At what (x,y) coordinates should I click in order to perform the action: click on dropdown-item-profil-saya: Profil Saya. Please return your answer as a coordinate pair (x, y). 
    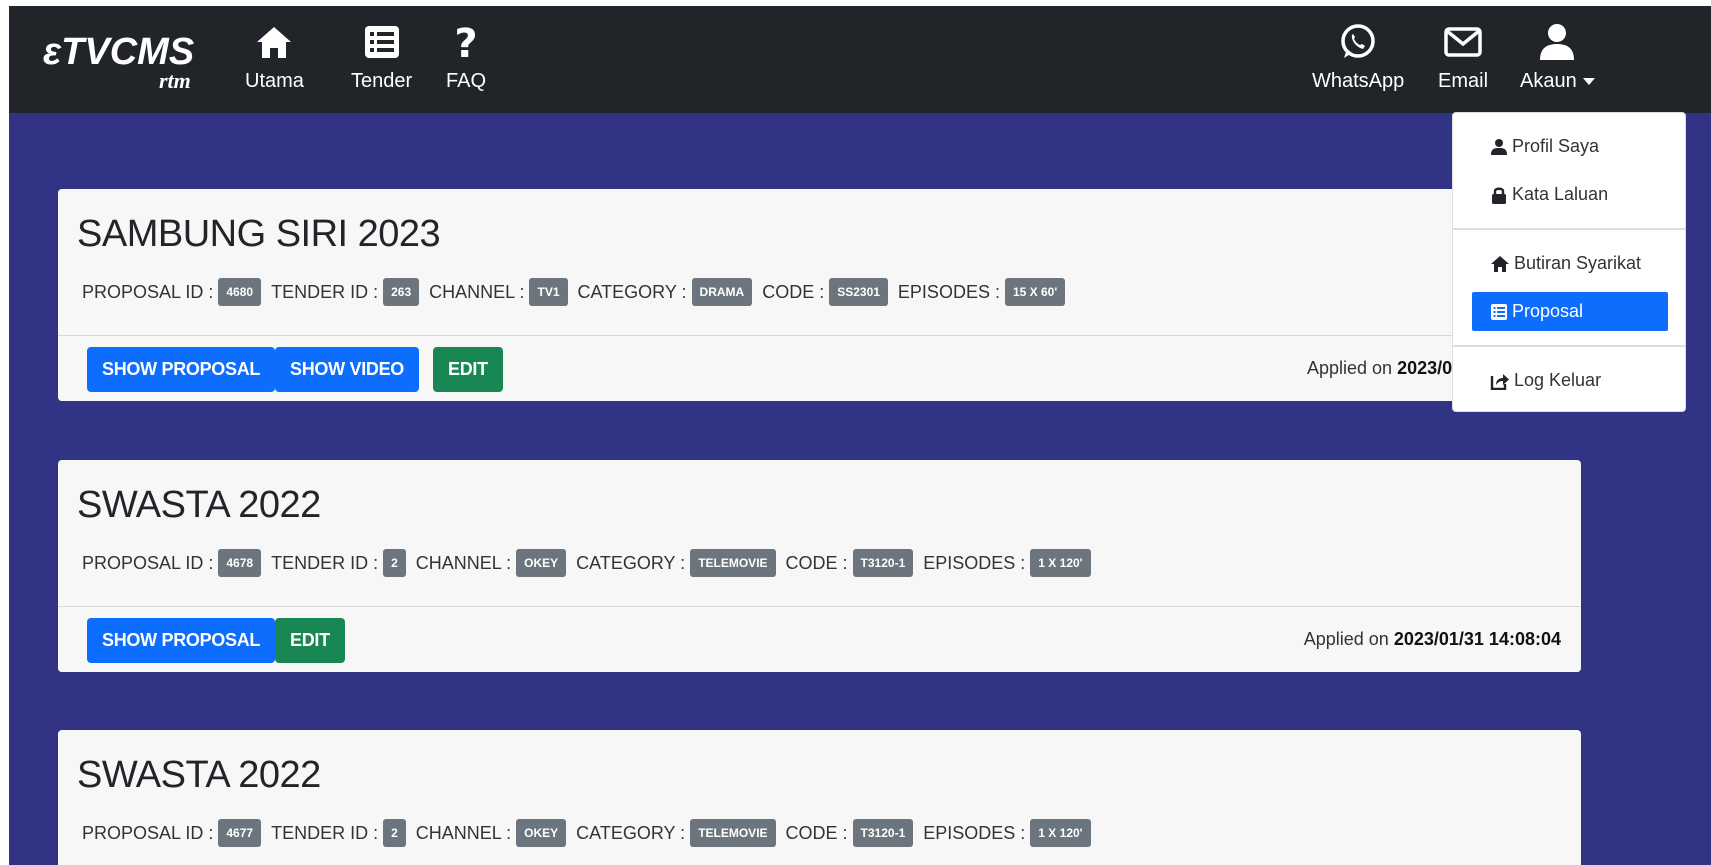
    Looking at the image, I should click on (1544, 146).